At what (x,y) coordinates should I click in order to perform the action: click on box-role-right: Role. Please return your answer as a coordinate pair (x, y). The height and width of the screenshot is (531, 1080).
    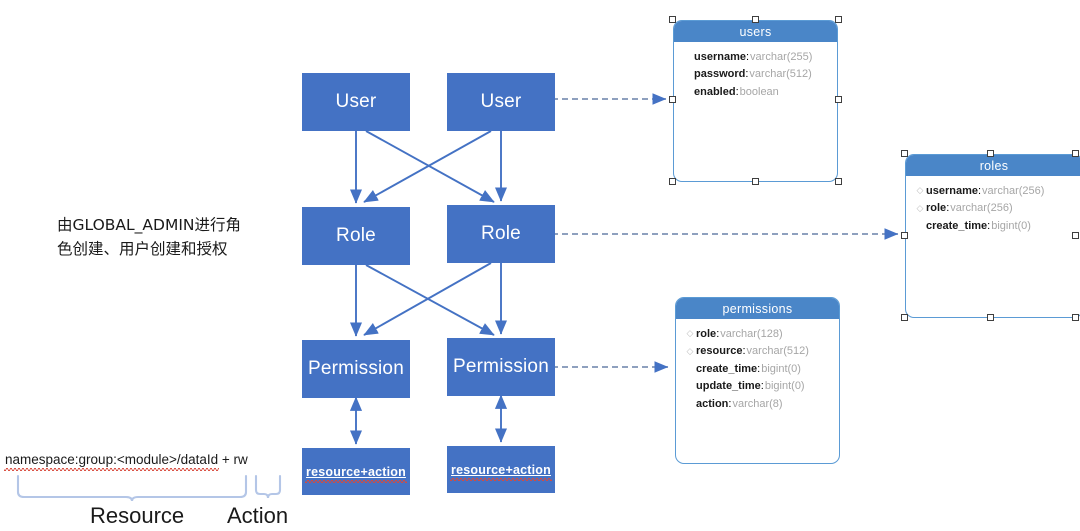
    Looking at the image, I should click on (501, 234).